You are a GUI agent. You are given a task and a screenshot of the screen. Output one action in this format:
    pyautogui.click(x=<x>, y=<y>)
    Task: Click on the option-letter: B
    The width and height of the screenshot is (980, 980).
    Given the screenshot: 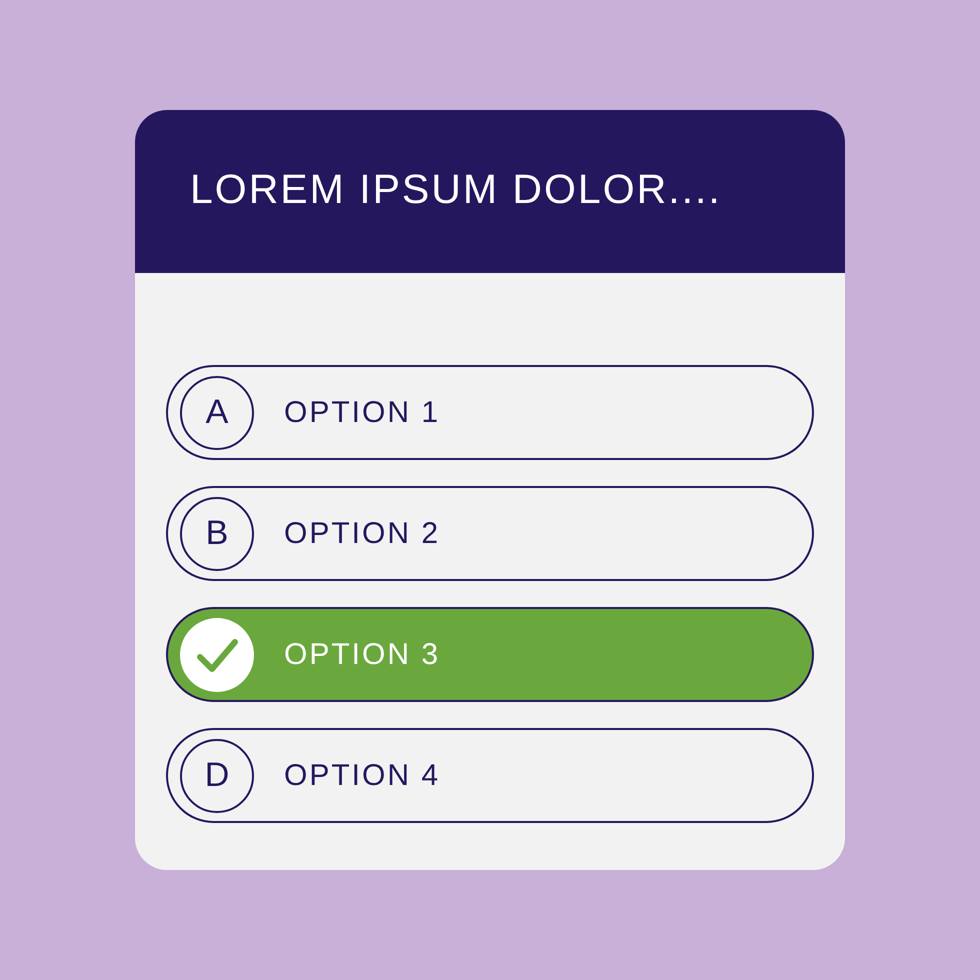 What is the action you would take?
    pyautogui.click(x=217, y=533)
    